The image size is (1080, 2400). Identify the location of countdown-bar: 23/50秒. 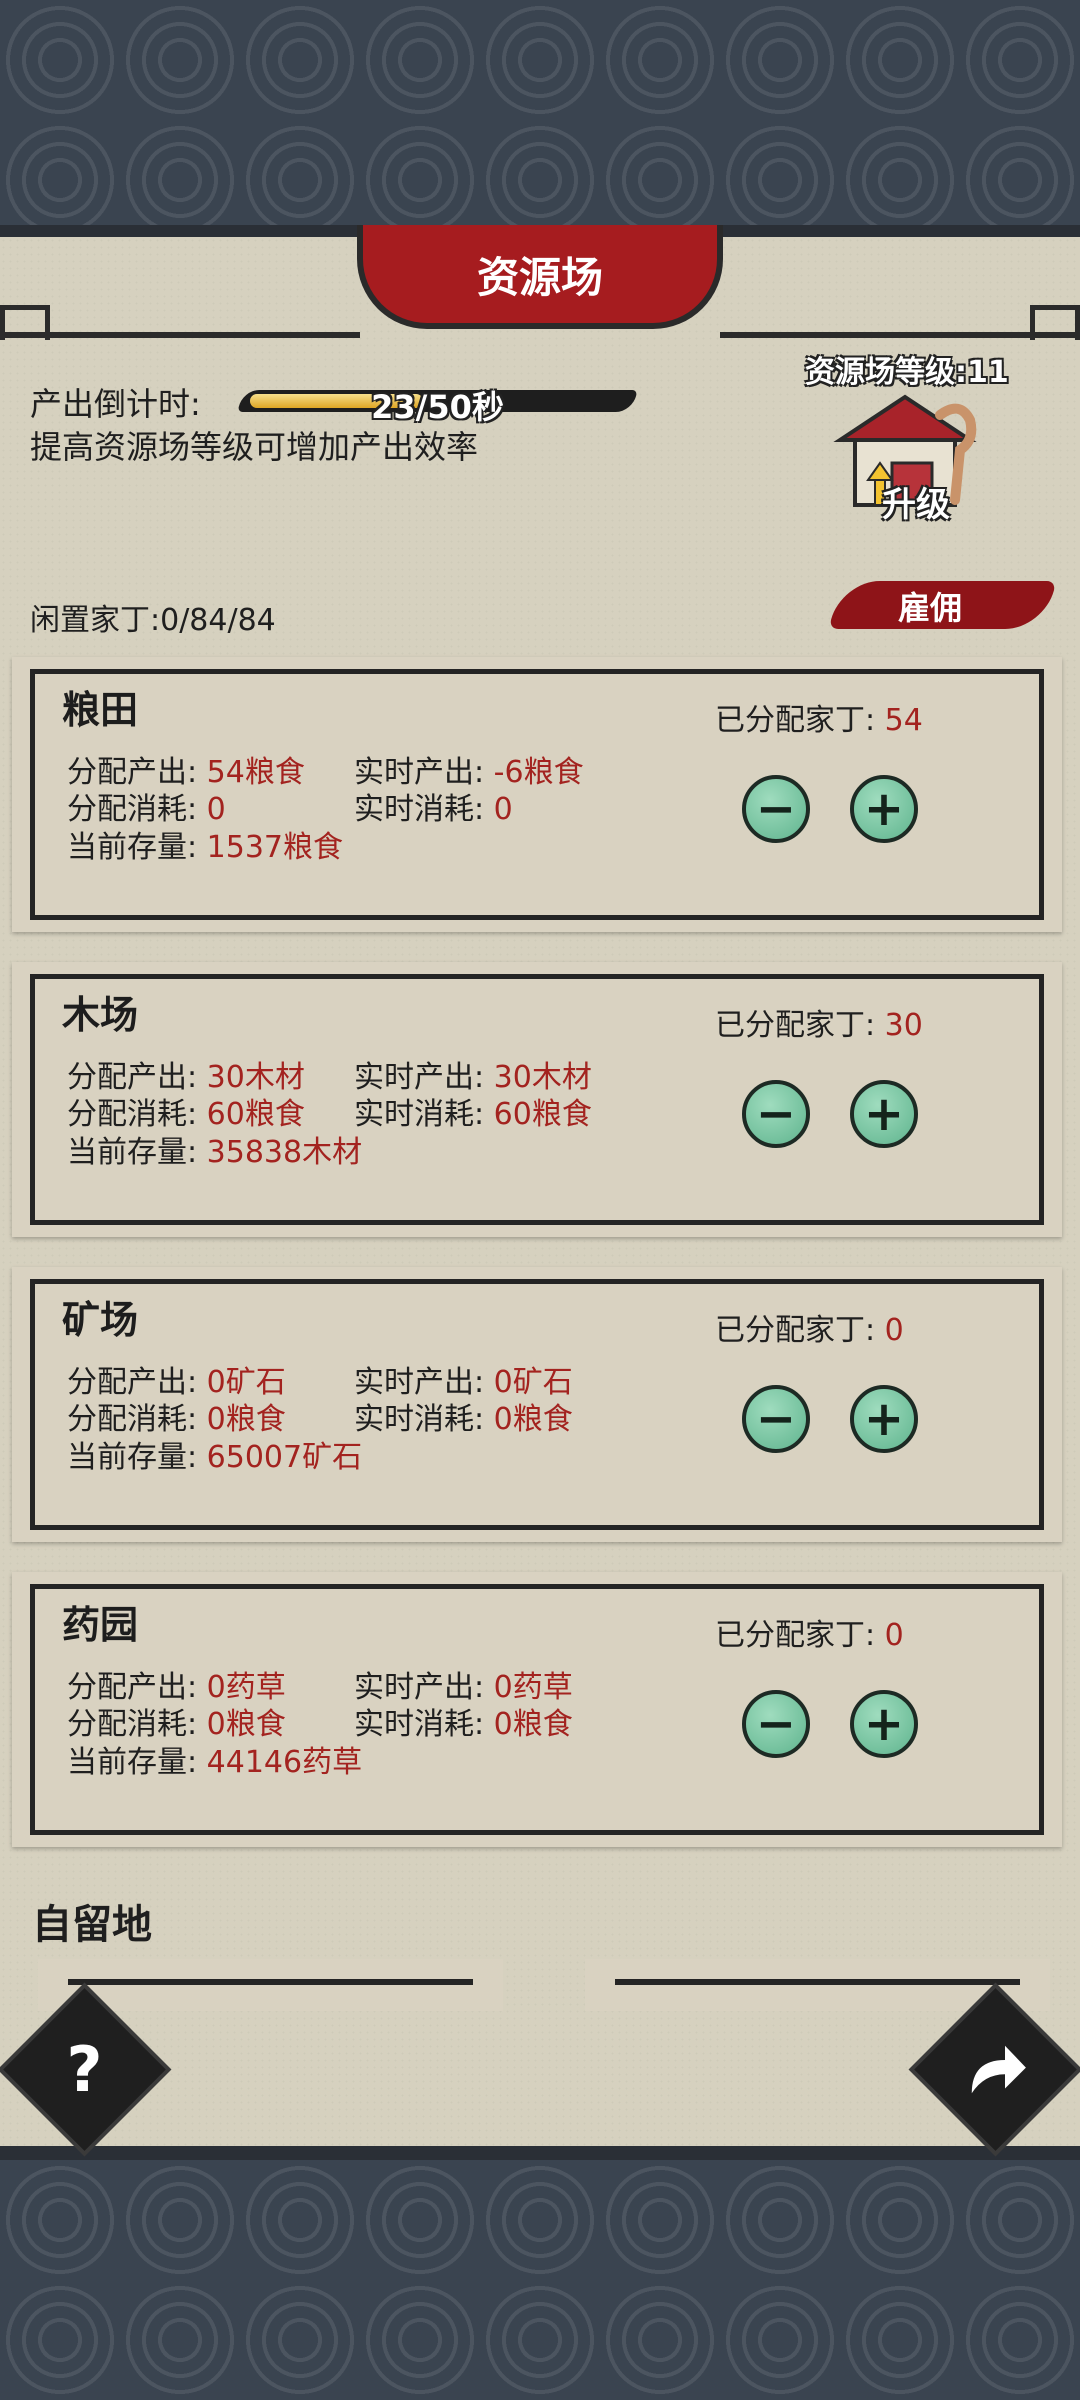
(437, 404).